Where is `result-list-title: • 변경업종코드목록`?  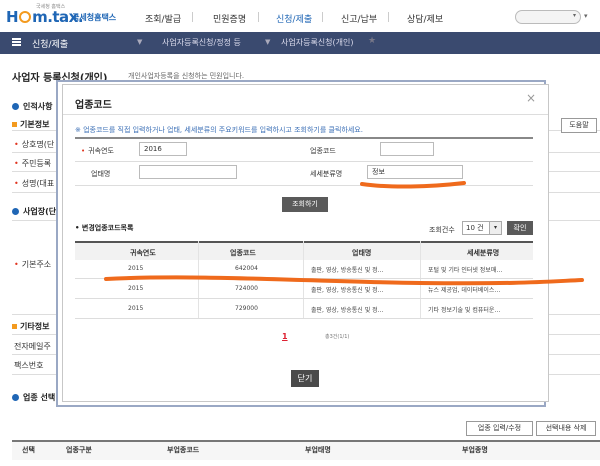
result-list-title: • 변경업종코드목록 is located at coordinates (104, 228).